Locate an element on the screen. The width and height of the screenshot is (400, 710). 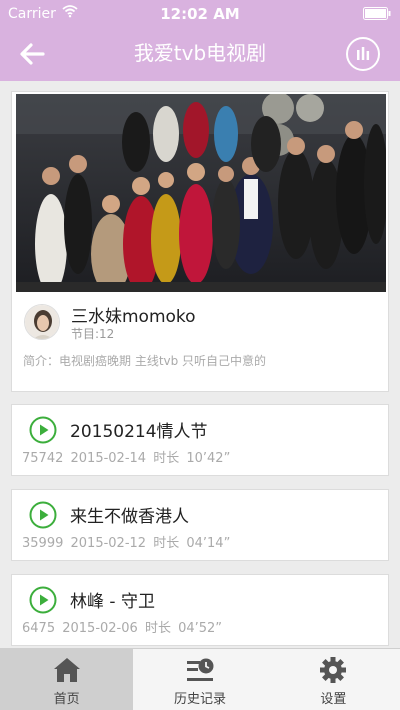
avatar is located at coordinates (42, 322).